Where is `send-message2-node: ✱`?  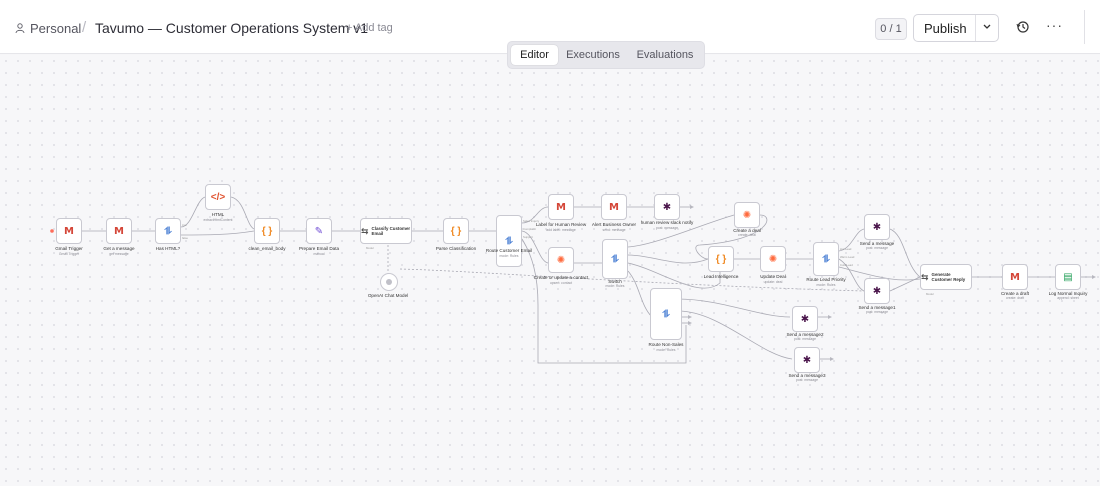 send-message2-node: ✱ is located at coordinates (805, 319).